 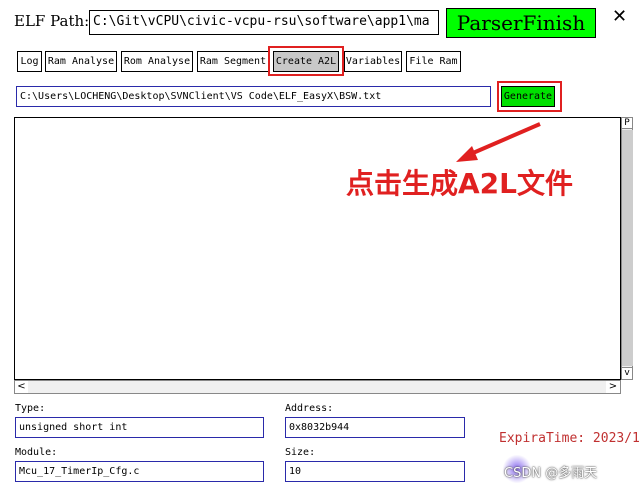 What do you see at coordinates (21, 387) in the screenshot?
I see `scroll-left-icon: <` at bounding box center [21, 387].